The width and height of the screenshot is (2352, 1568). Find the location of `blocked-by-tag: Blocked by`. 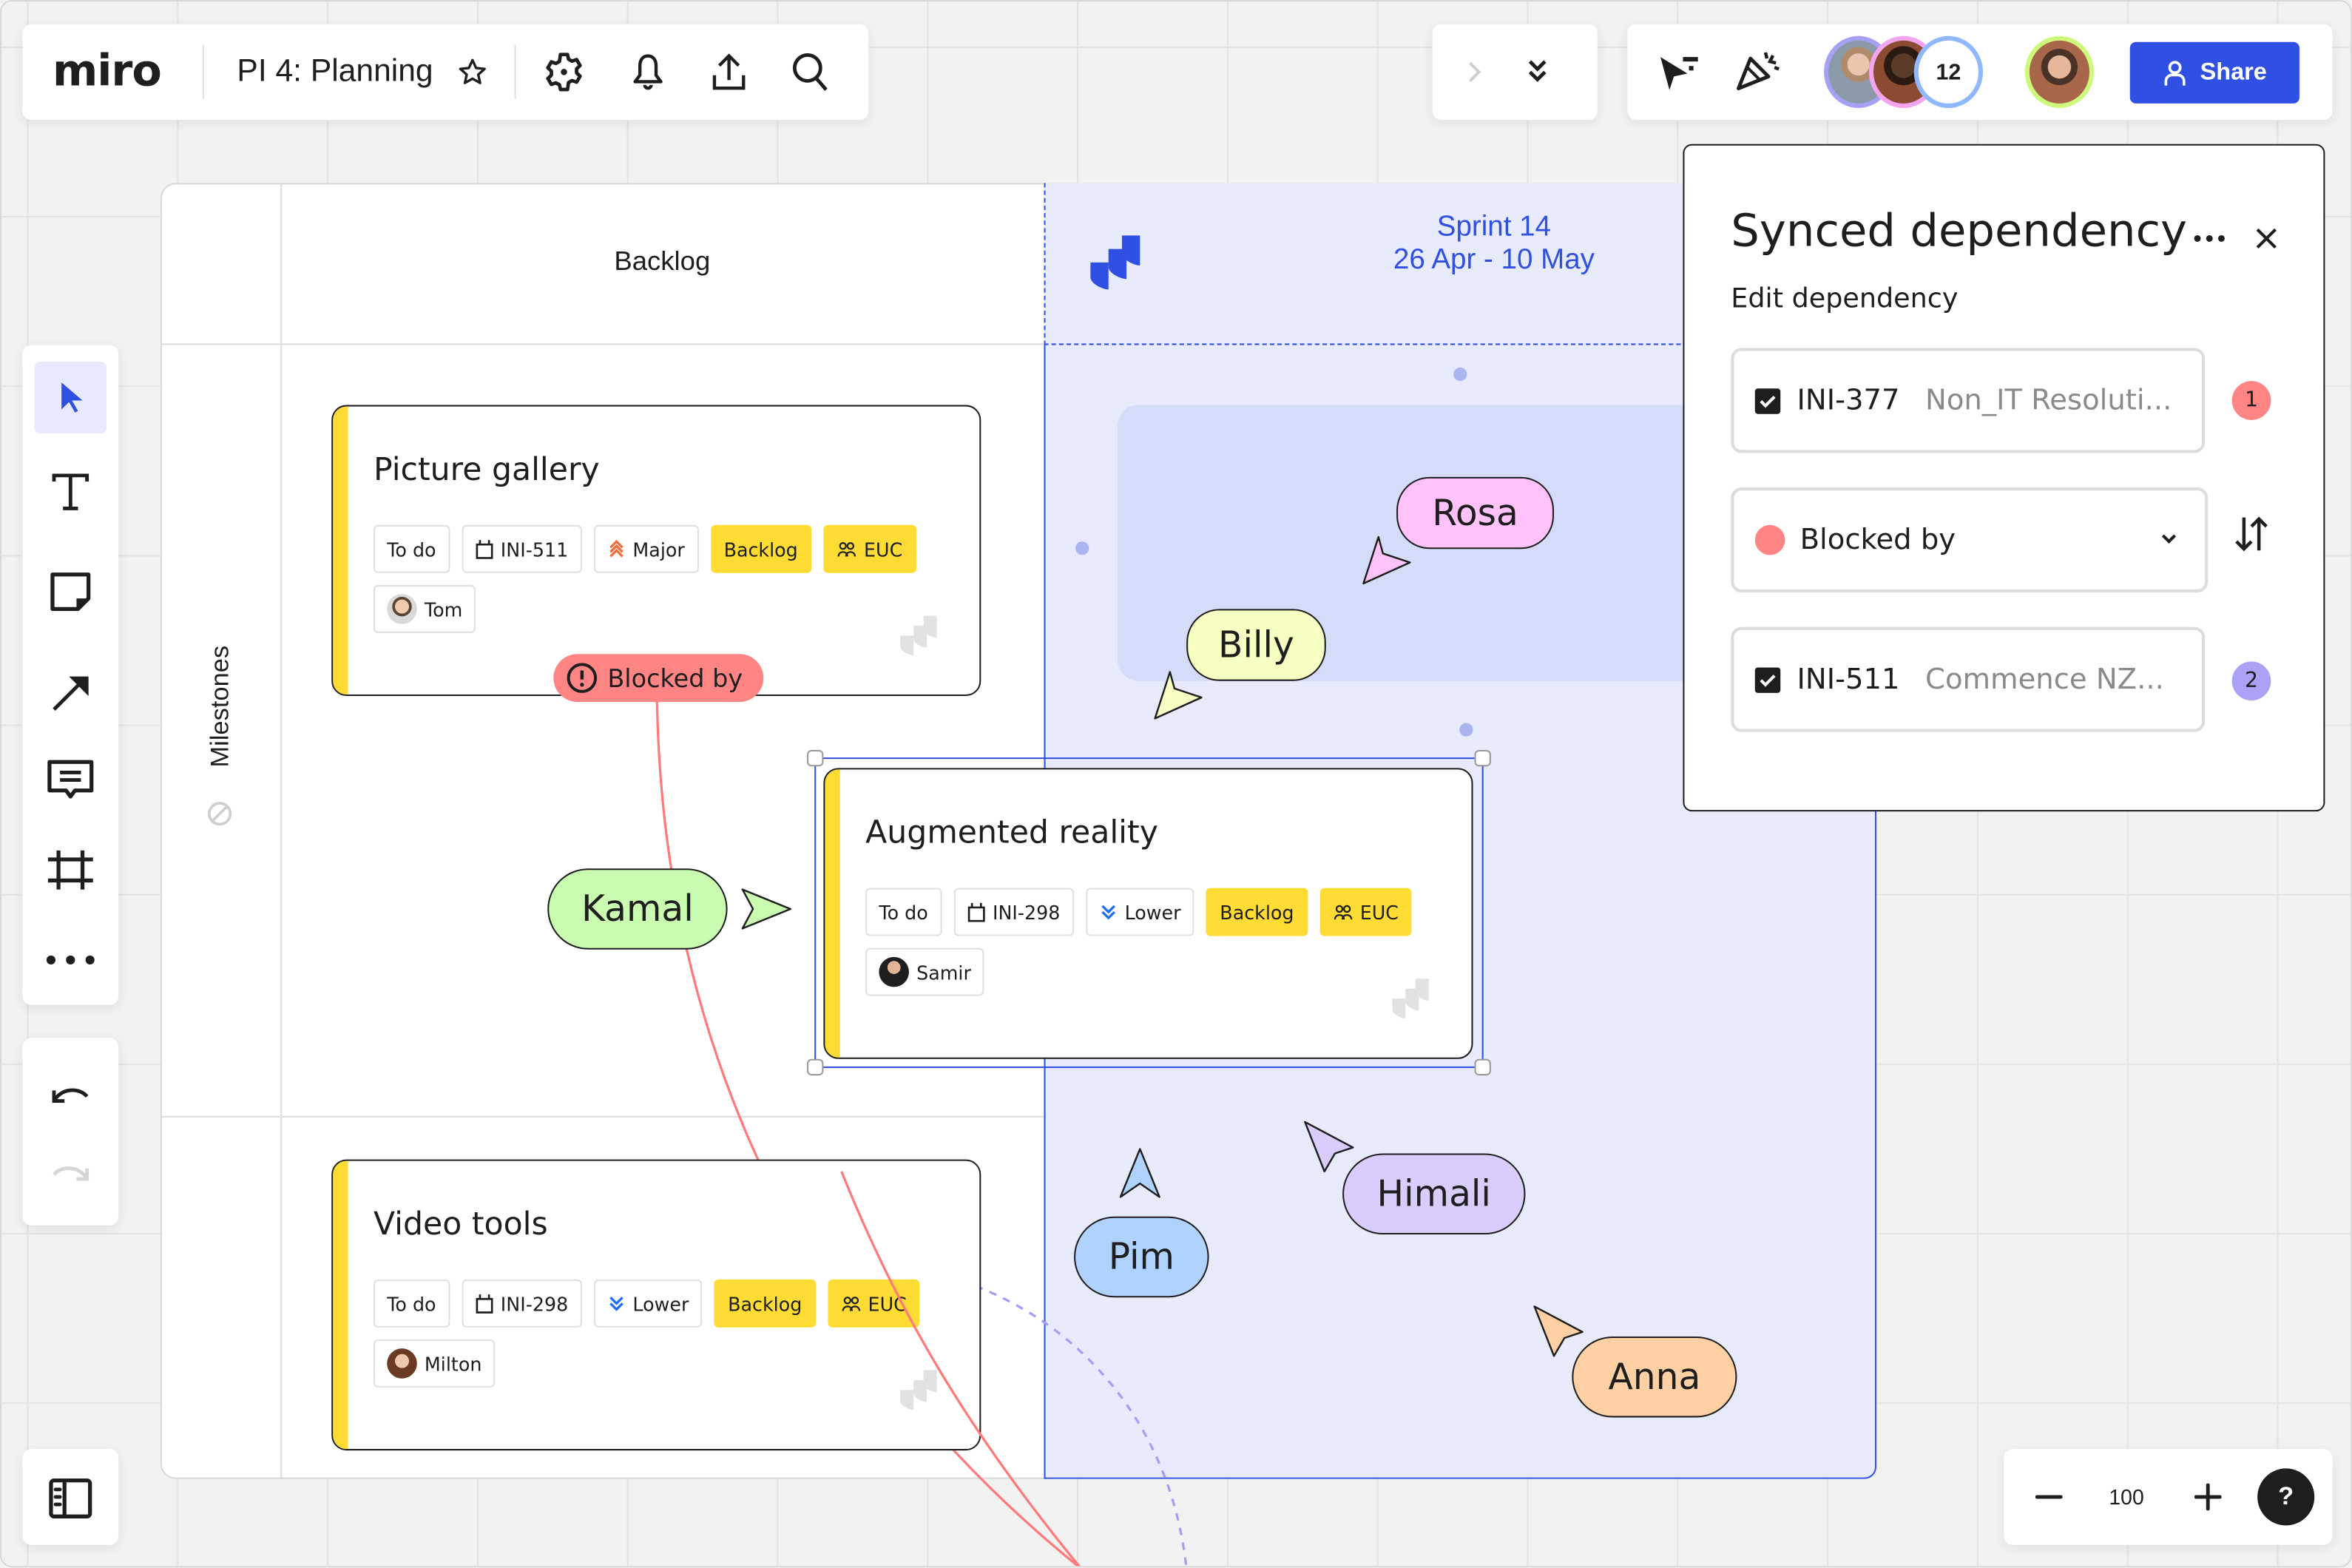

blocked-by-tag: Blocked by is located at coordinates (658, 678).